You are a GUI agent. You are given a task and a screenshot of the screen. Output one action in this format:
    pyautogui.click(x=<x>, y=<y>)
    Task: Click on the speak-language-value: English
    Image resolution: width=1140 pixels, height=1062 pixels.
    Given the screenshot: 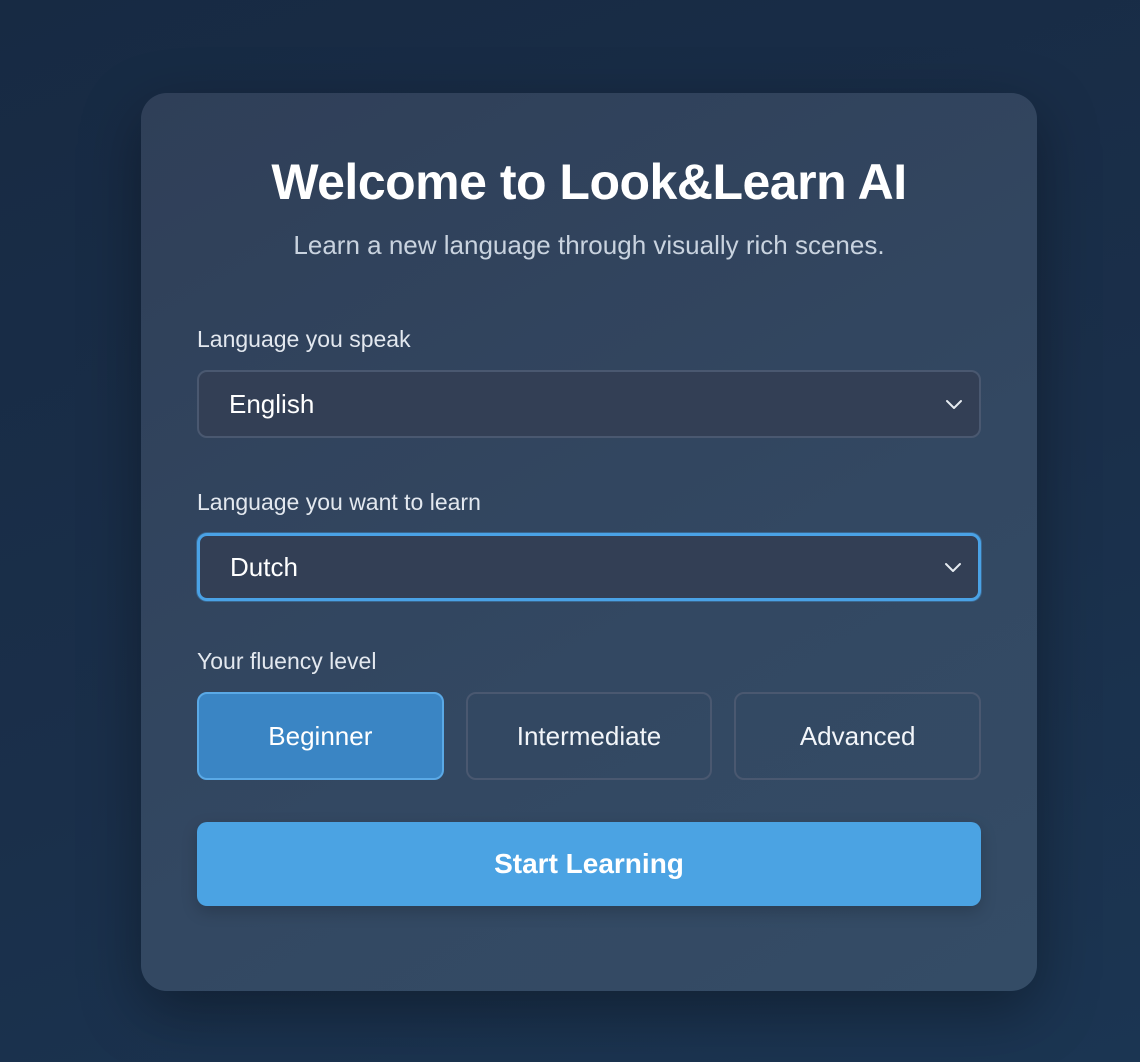 What is the action you would take?
    pyautogui.click(x=272, y=404)
    